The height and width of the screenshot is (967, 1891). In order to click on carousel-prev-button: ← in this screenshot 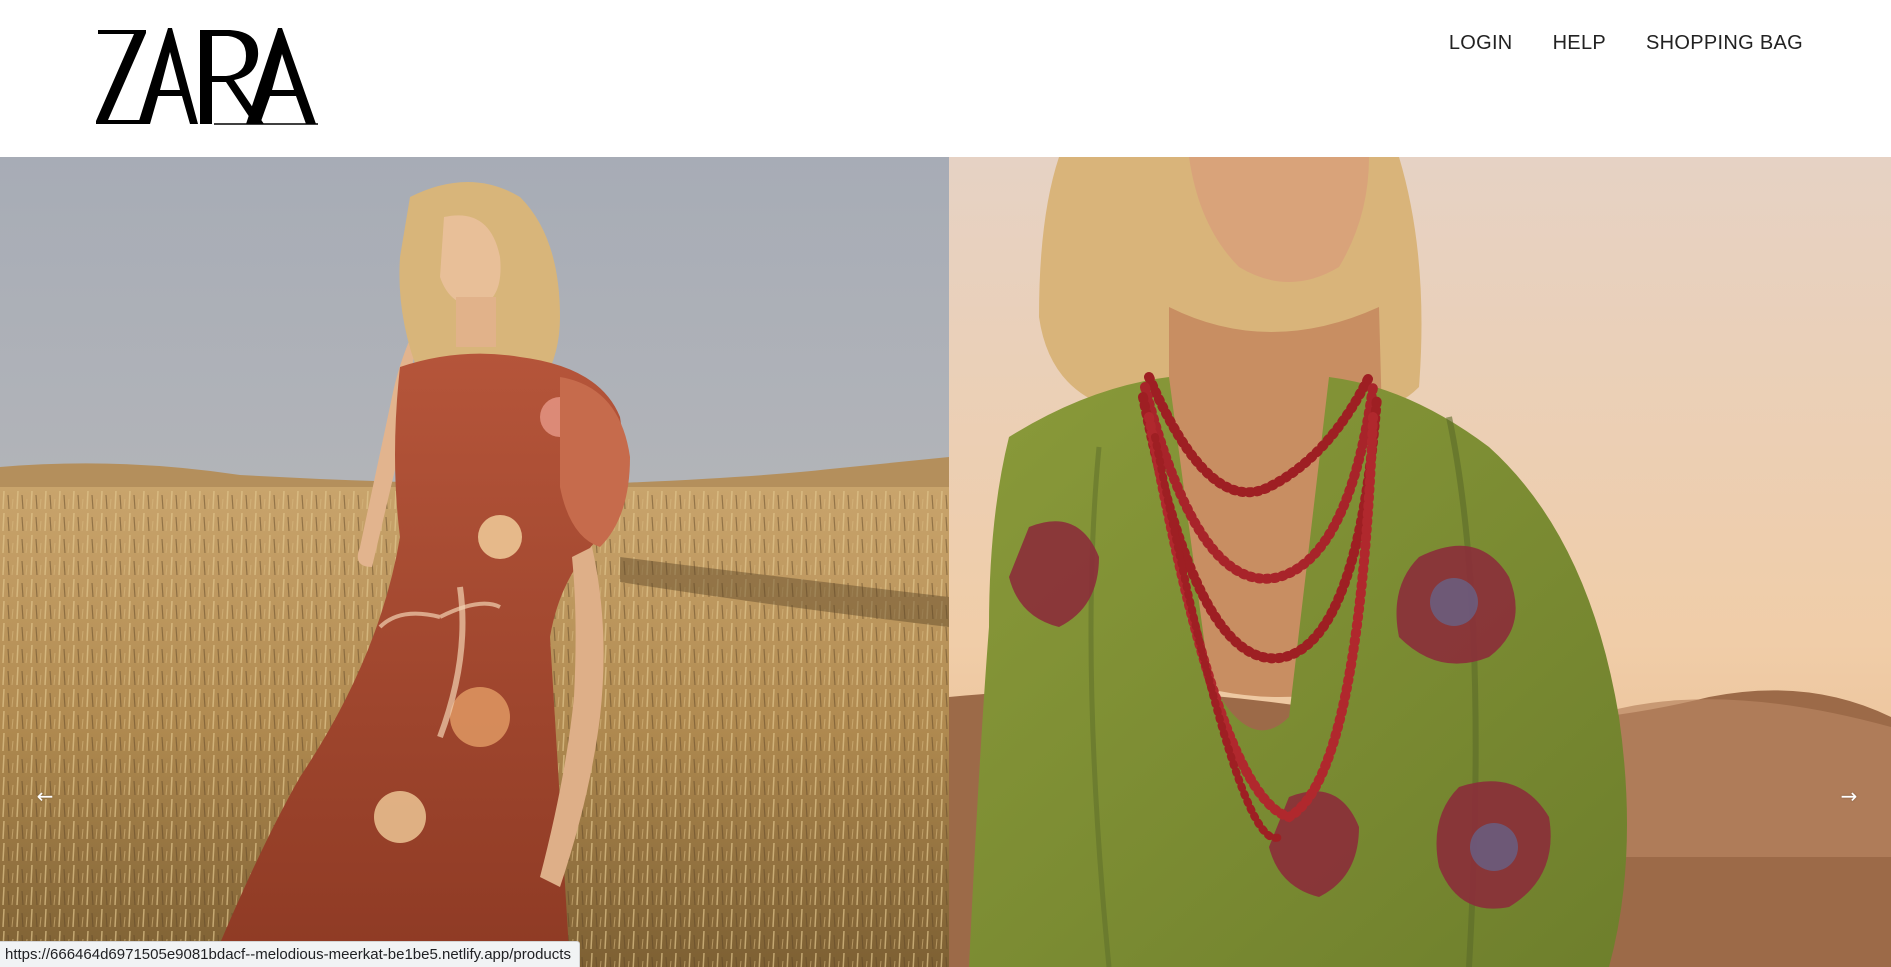, I will do `click(45, 796)`.